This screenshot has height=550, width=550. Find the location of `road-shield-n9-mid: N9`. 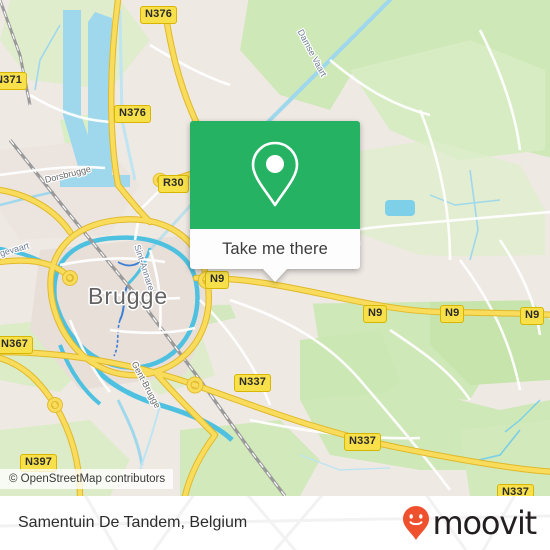

road-shield-n9-mid: N9 is located at coordinates (375, 314).